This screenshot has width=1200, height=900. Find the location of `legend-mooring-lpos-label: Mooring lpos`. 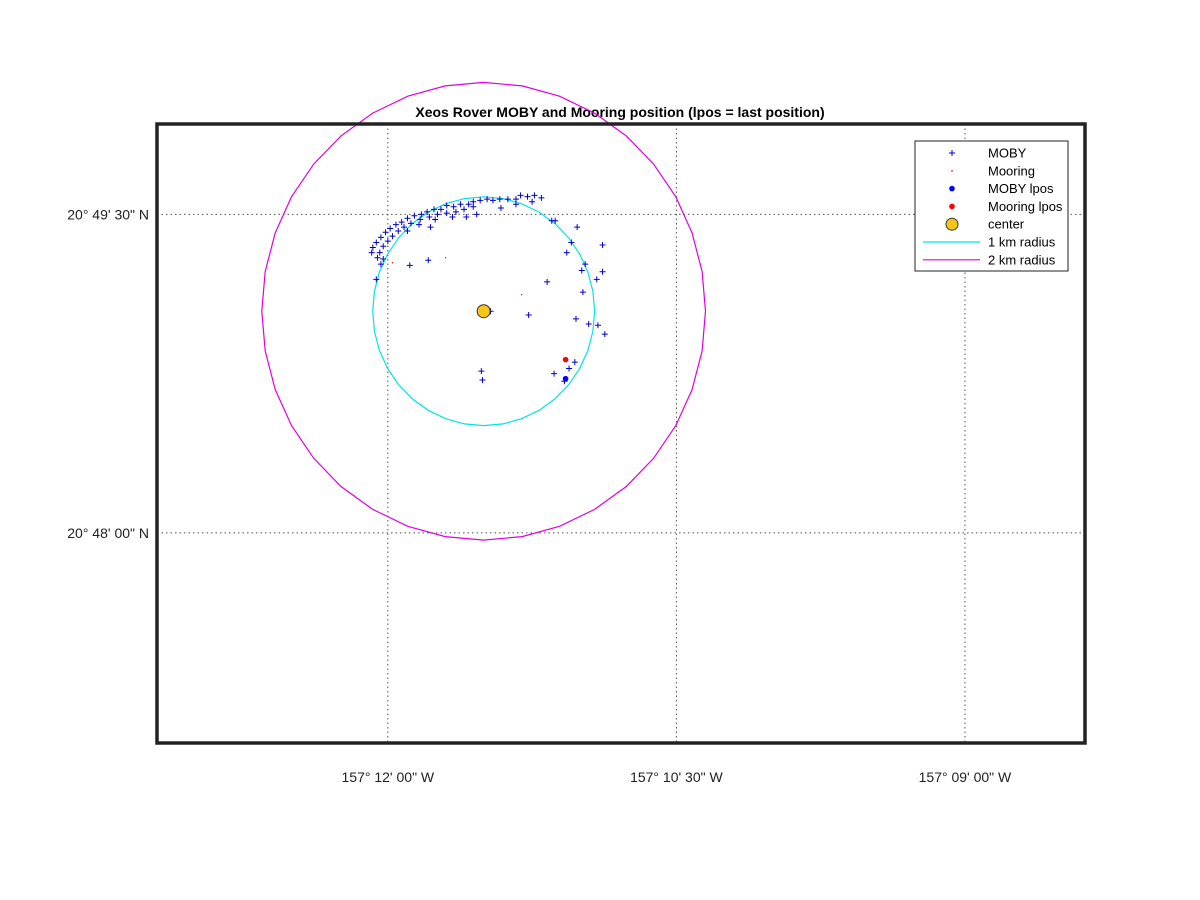

legend-mooring-lpos-label: Mooring lpos is located at coordinates (1025, 206).